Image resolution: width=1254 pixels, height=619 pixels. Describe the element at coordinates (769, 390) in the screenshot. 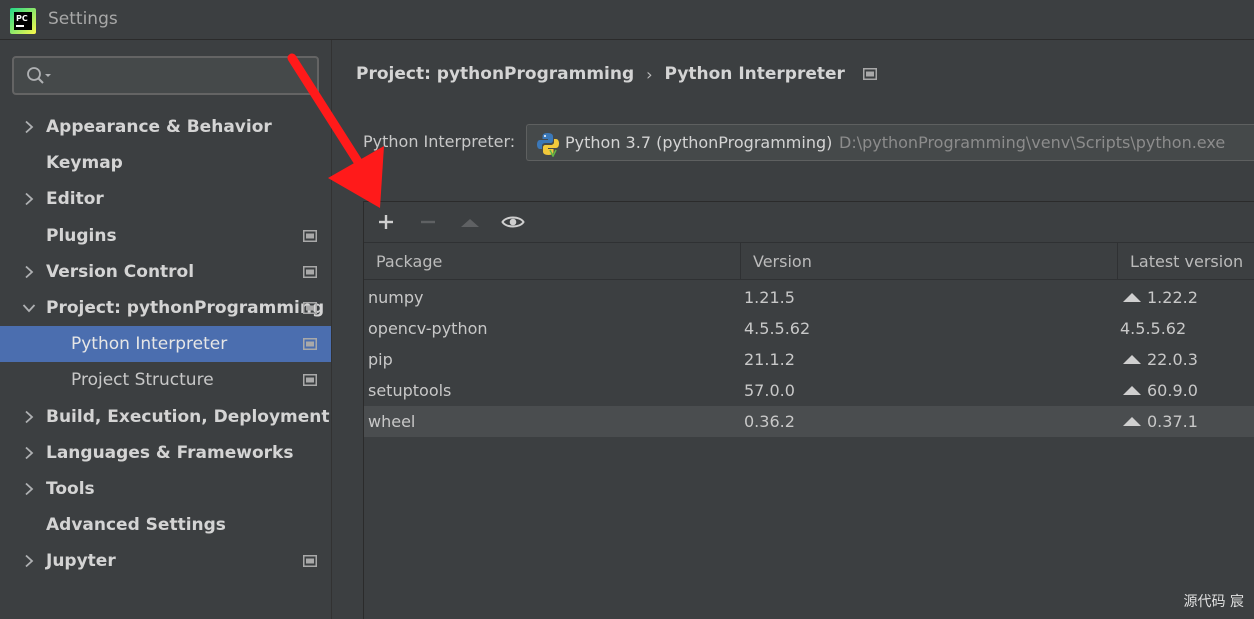

I see `package-version-cell: 57.0.0` at that location.